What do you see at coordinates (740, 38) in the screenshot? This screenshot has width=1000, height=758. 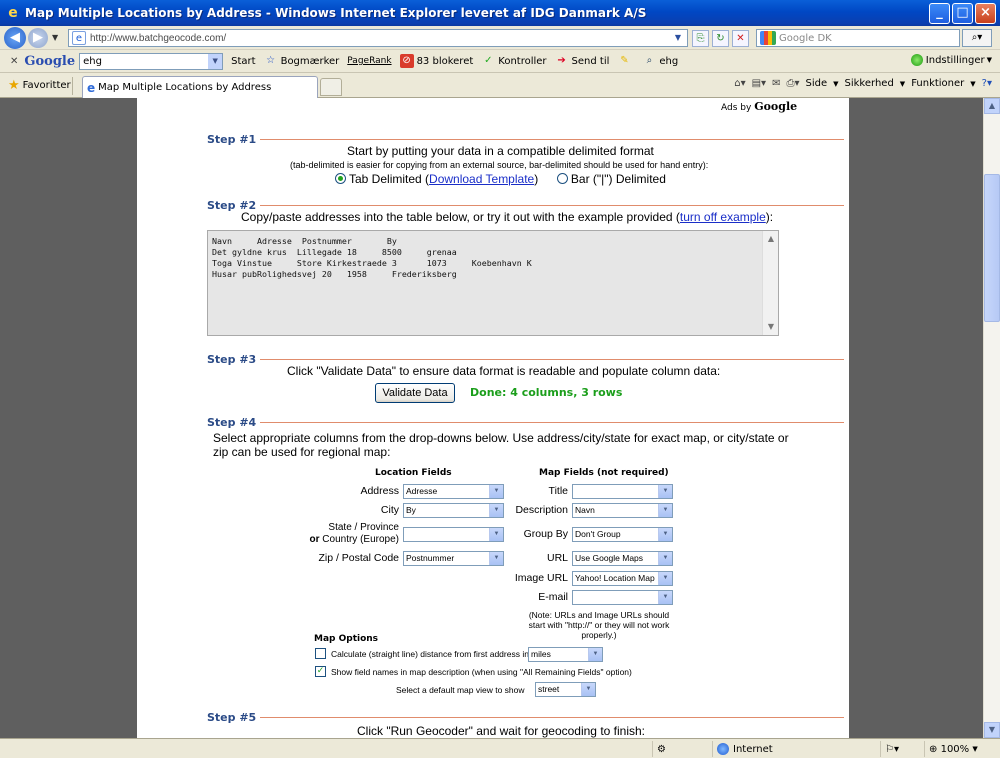 I see `stop-icon: ✕` at bounding box center [740, 38].